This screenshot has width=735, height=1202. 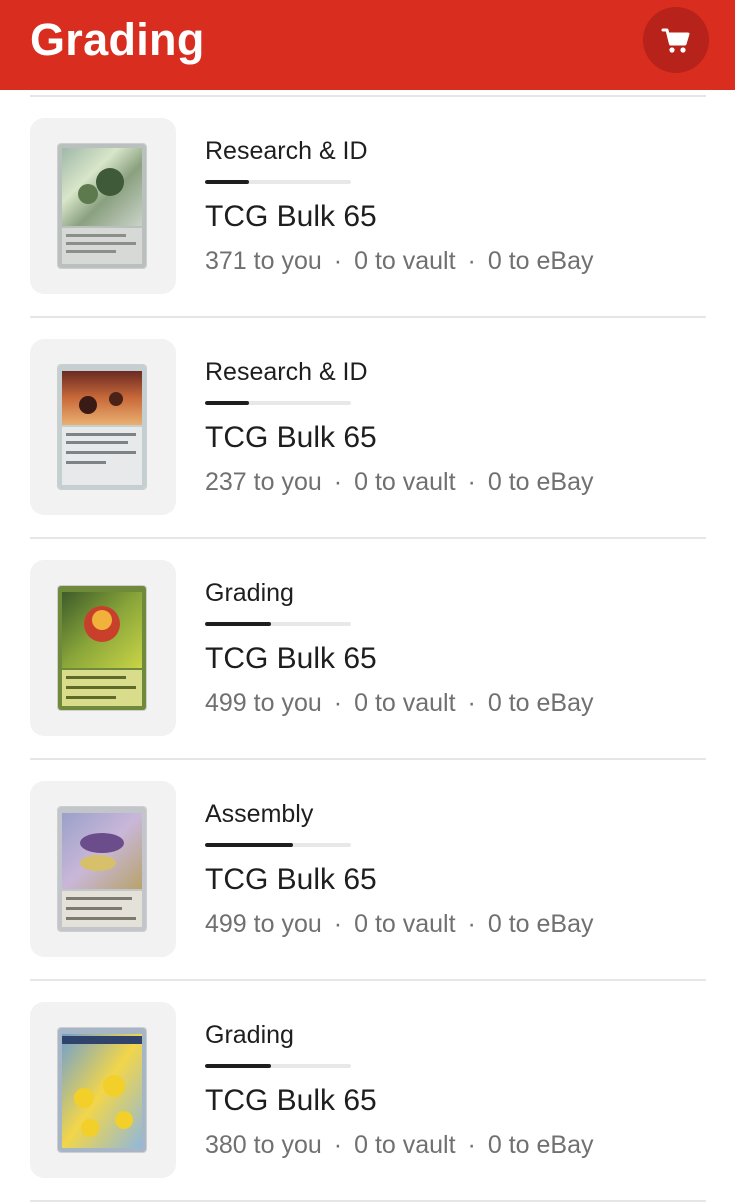 What do you see at coordinates (263, 482) in the screenshot?
I see `to-you-count: 237 to you` at bounding box center [263, 482].